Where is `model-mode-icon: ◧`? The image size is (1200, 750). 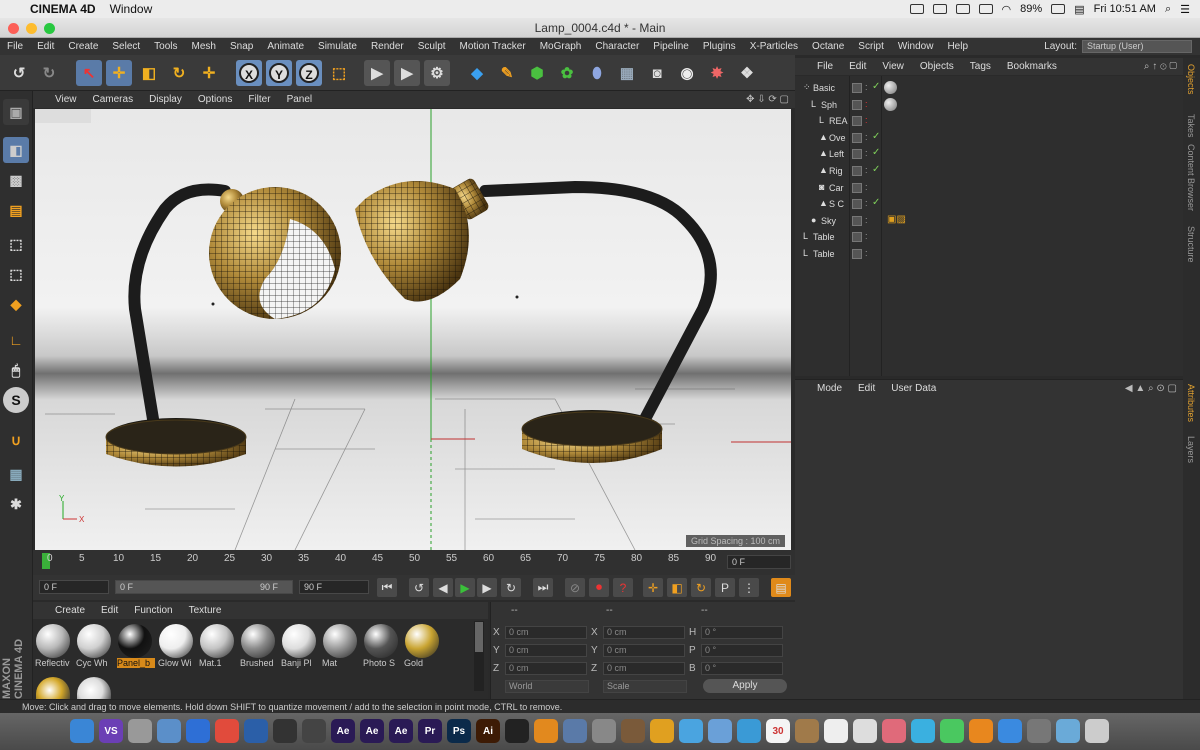 model-mode-icon: ◧ is located at coordinates (16, 150).